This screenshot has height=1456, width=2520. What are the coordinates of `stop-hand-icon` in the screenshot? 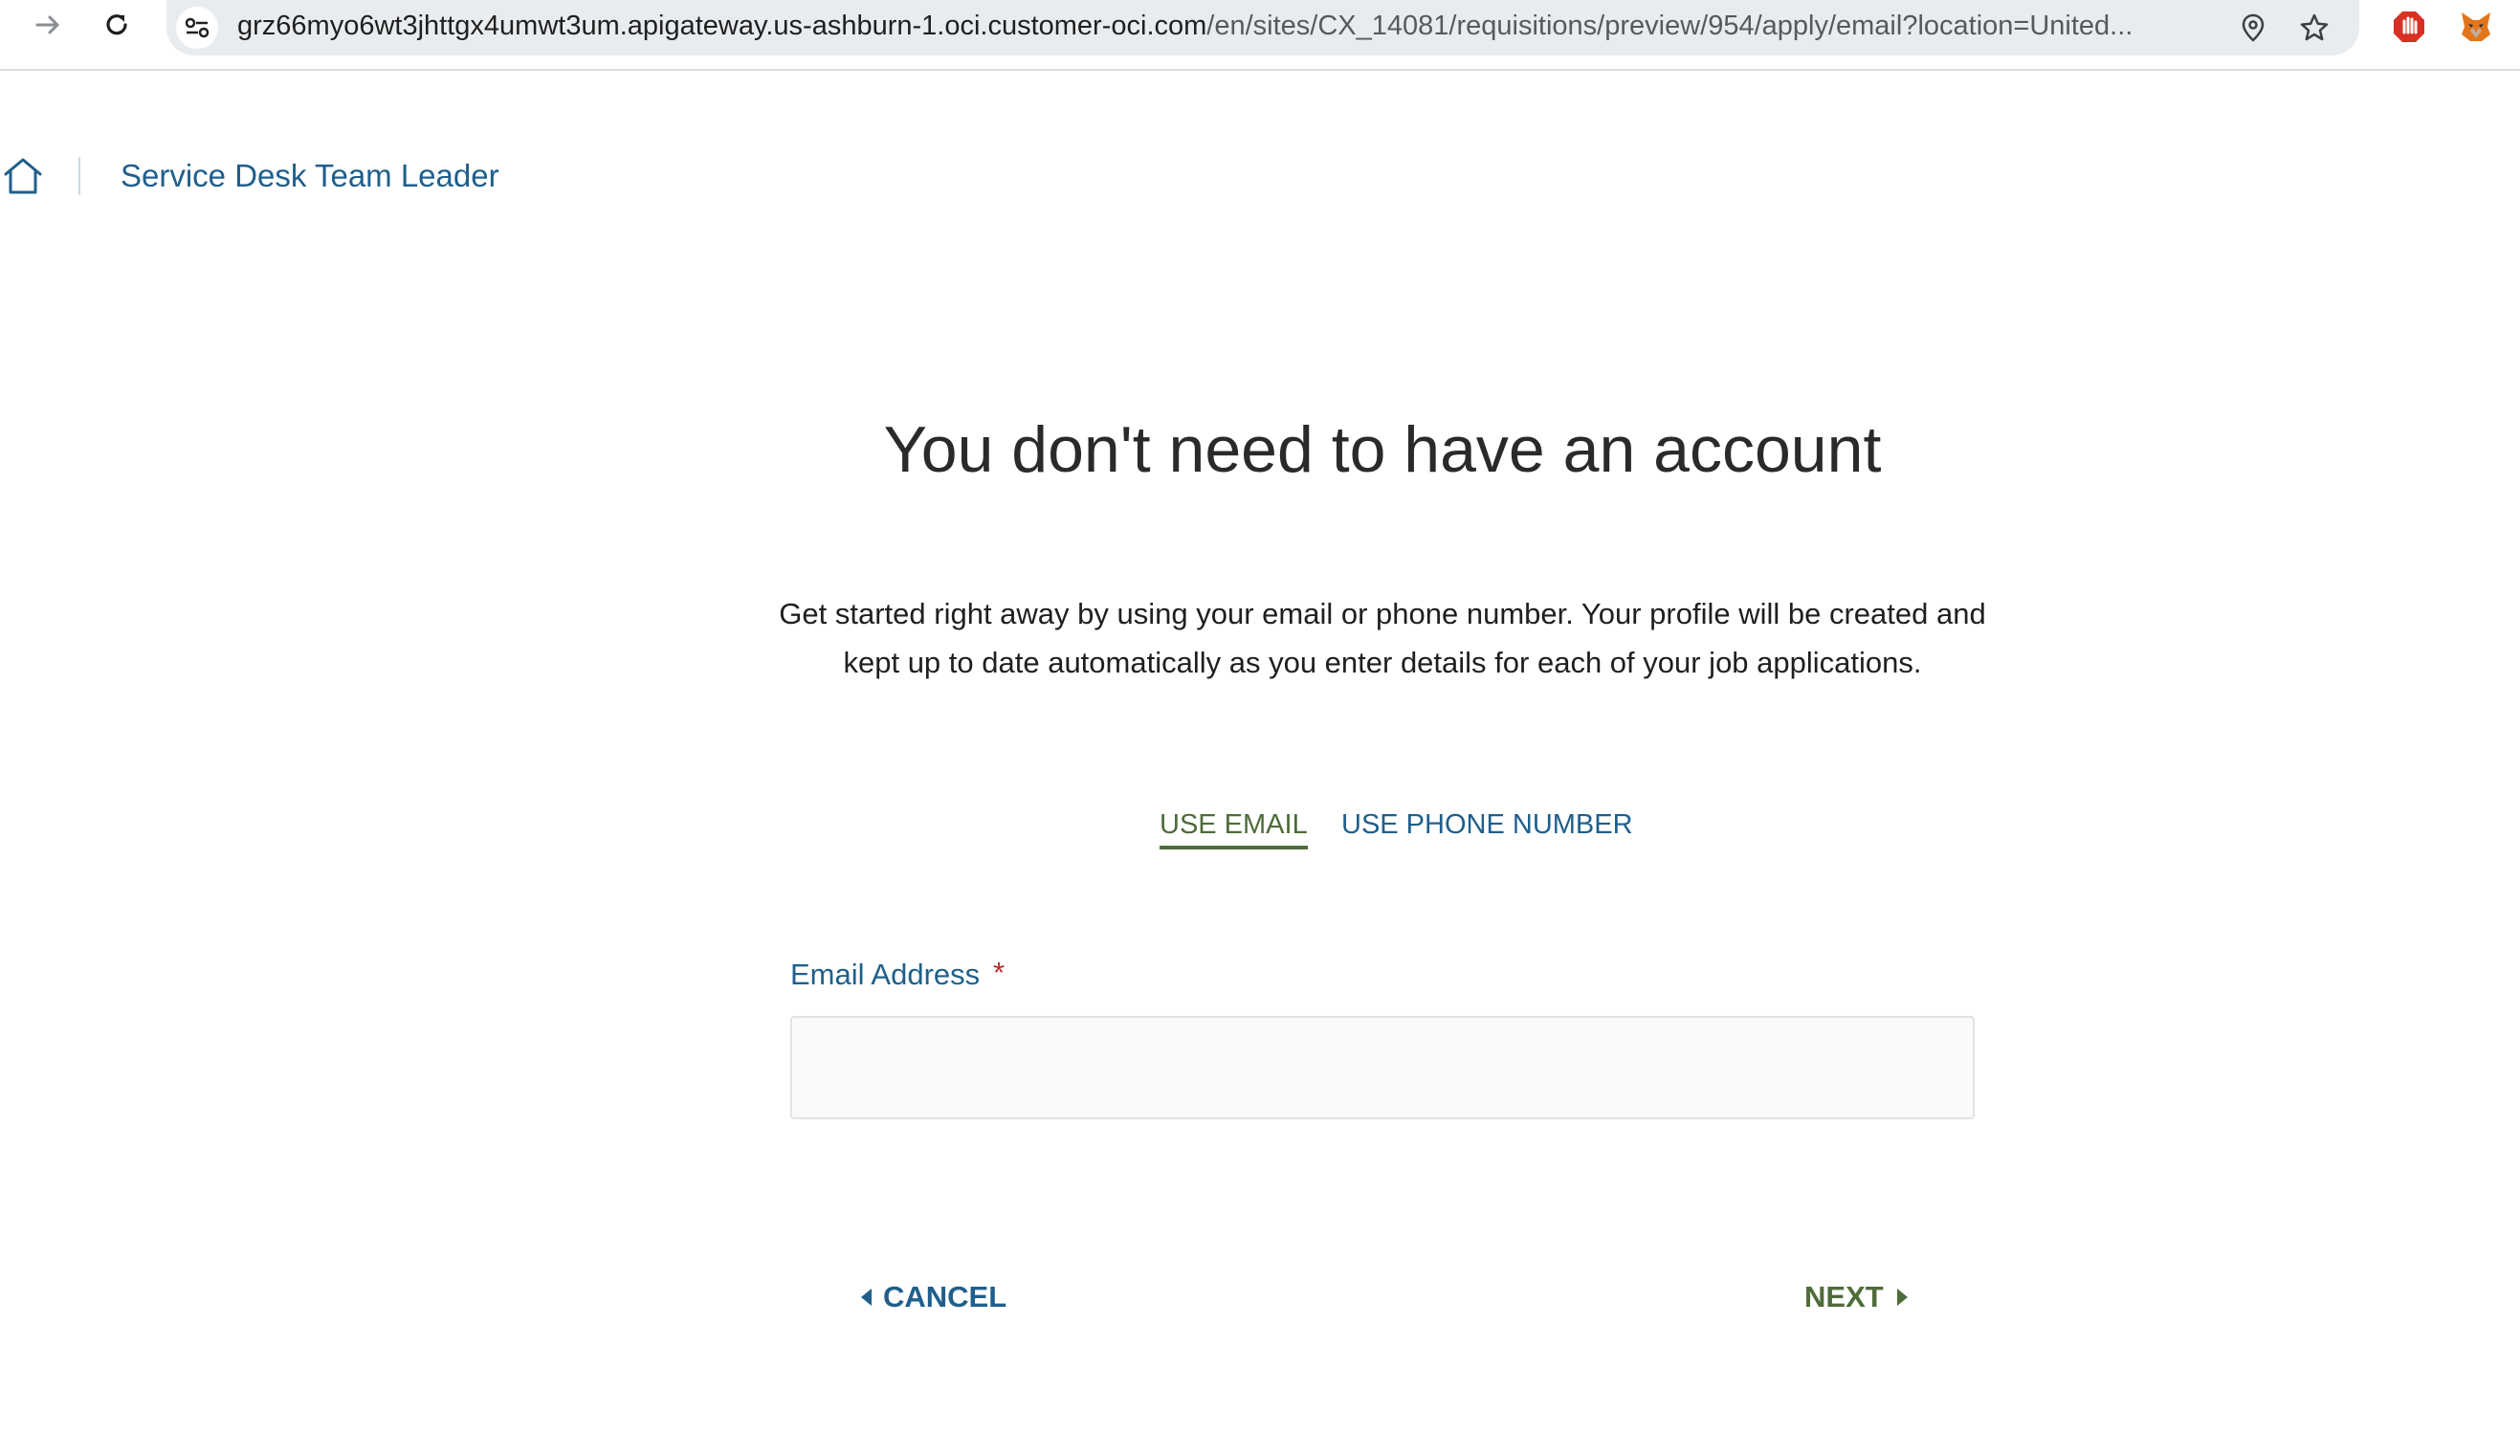 It's located at (2409, 27).